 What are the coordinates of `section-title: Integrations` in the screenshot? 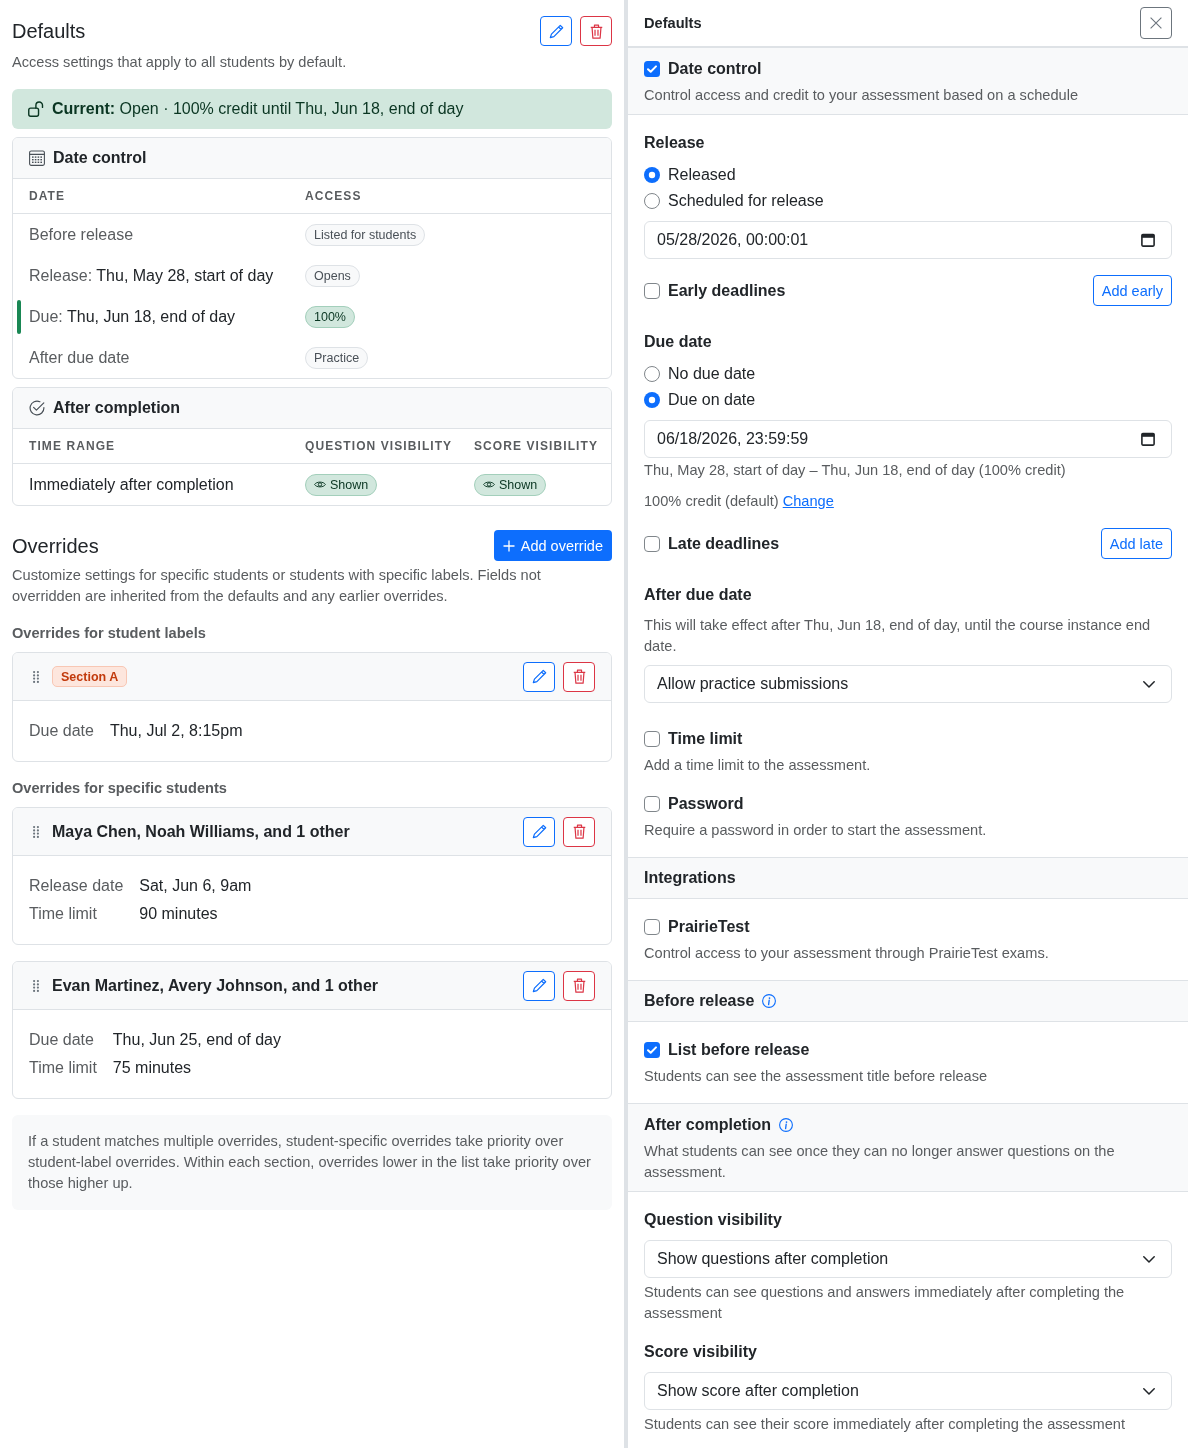 It's located at (690, 878).